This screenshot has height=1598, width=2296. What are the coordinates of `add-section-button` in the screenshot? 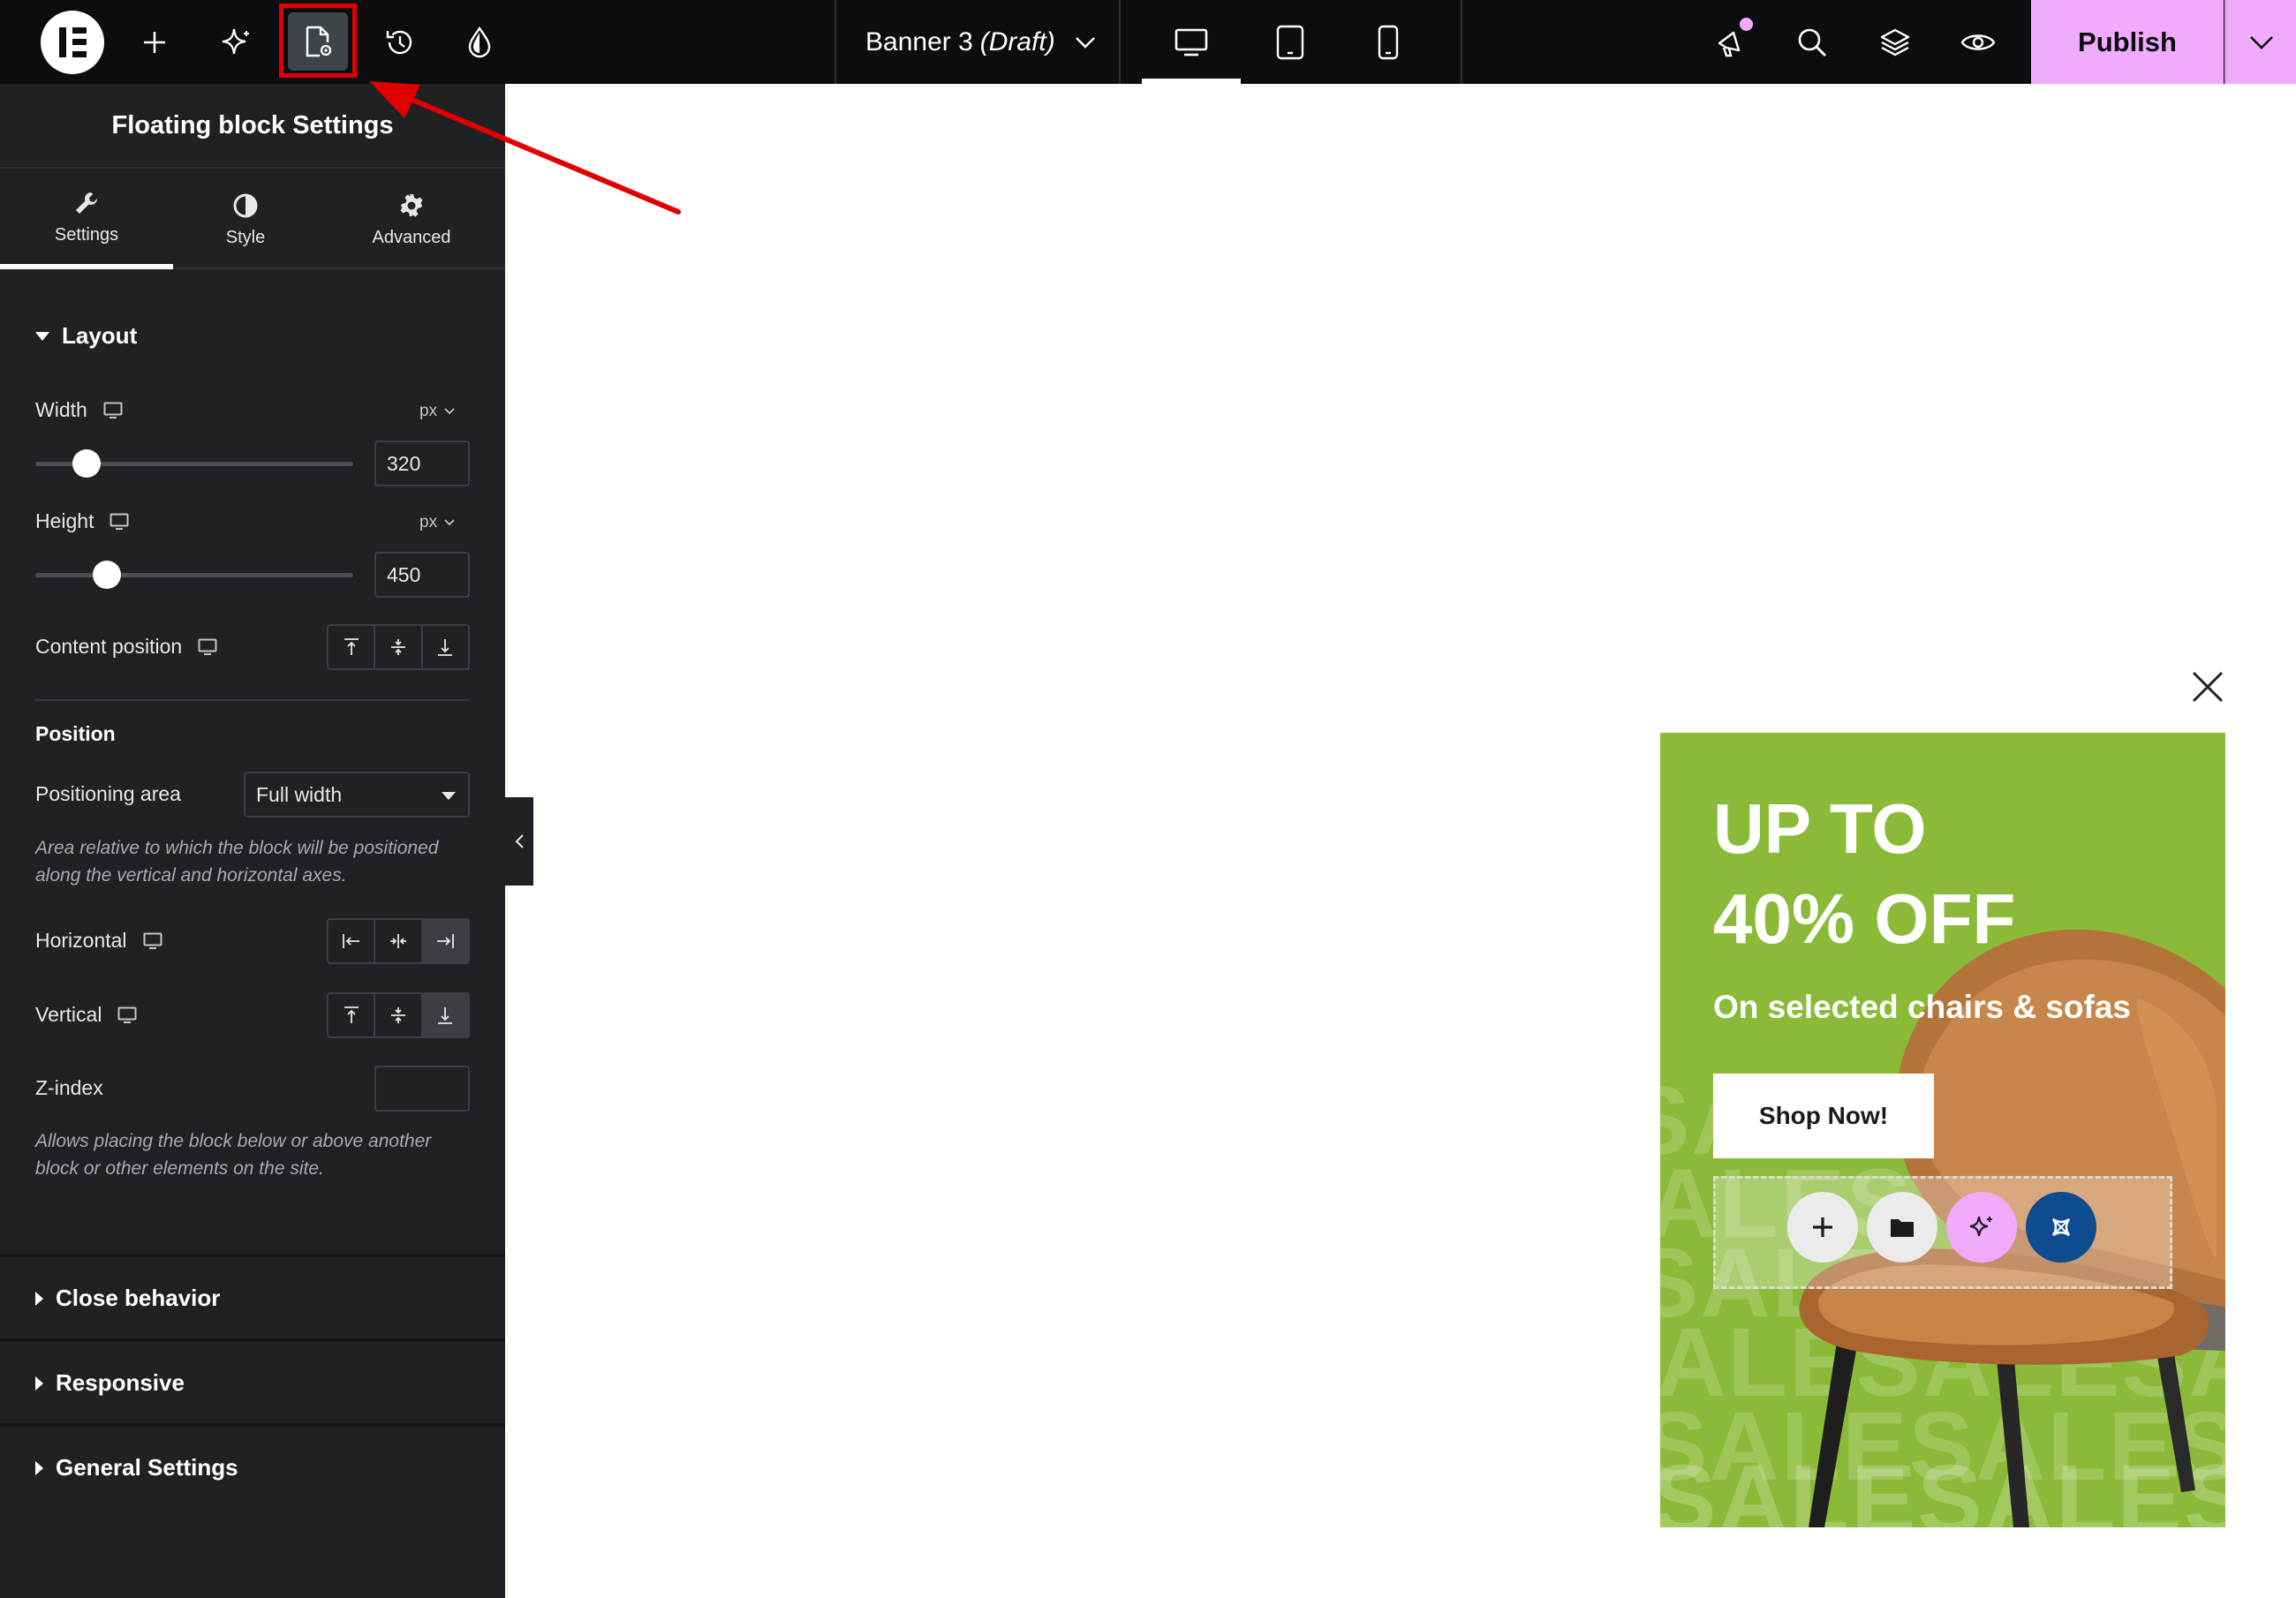 It's located at (1823, 1227).